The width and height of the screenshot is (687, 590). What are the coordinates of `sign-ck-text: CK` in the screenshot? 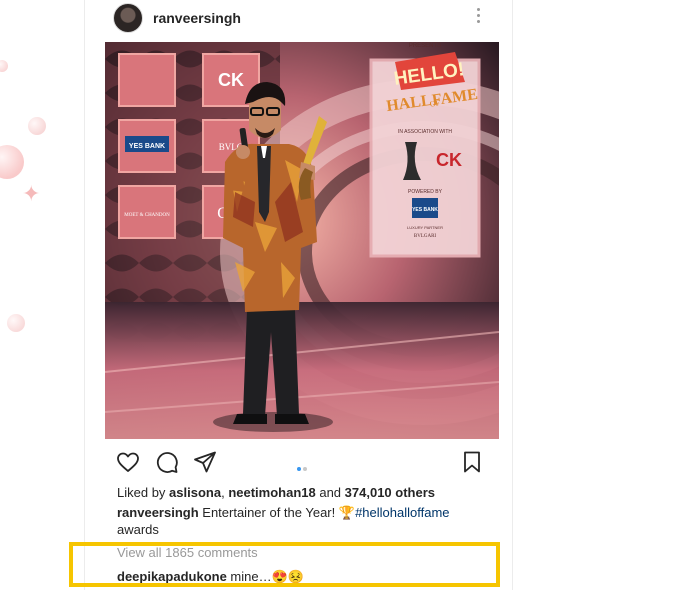 It's located at (449, 160).